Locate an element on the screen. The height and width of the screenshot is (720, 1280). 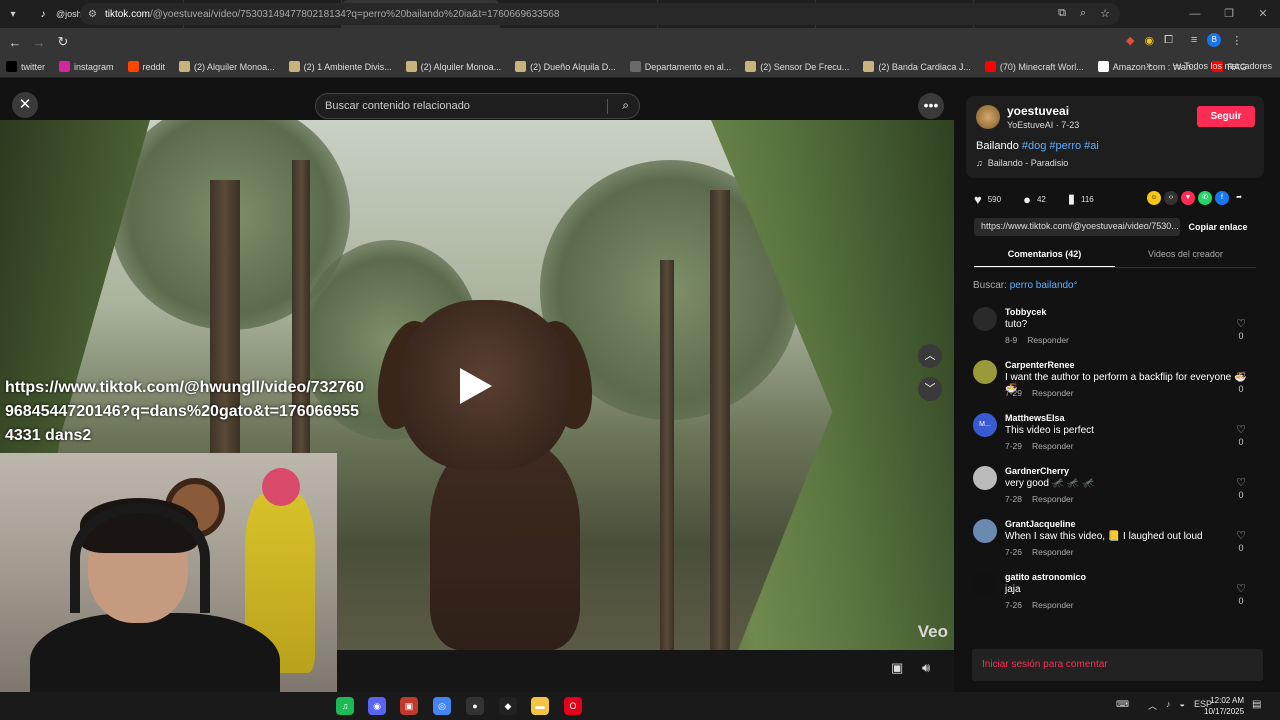
extension-red-icon: ◆ is located at coordinates (1130, 40).